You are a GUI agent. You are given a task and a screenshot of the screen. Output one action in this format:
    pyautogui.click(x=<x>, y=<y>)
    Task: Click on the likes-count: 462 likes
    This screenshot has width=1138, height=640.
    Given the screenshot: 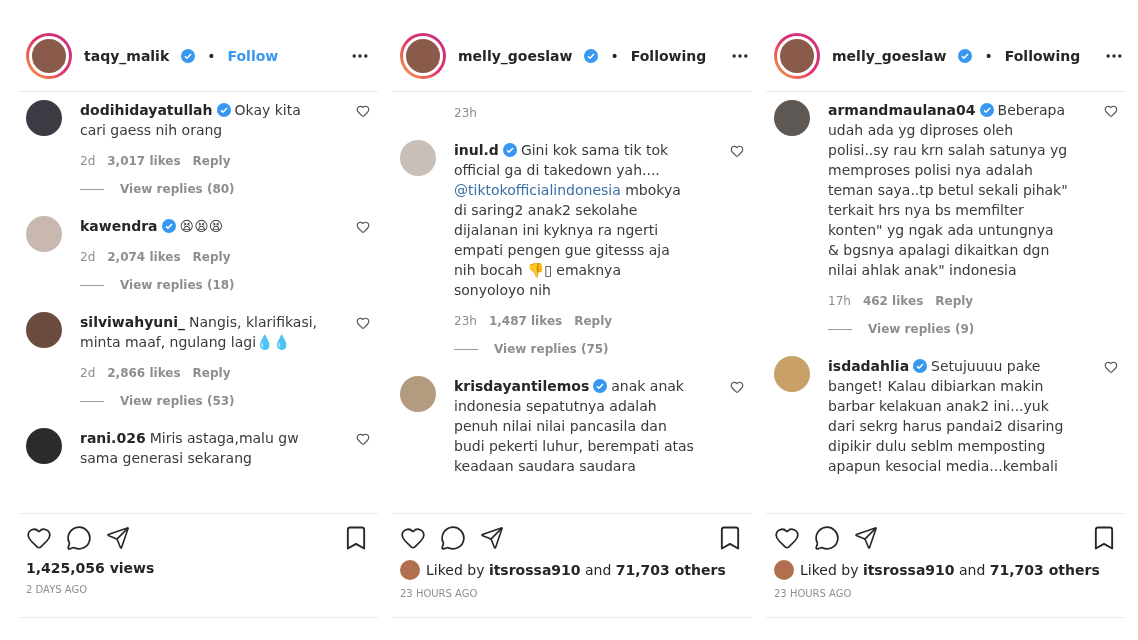 What is the action you would take?
    pyautogui.click(x=893, y=301)
    